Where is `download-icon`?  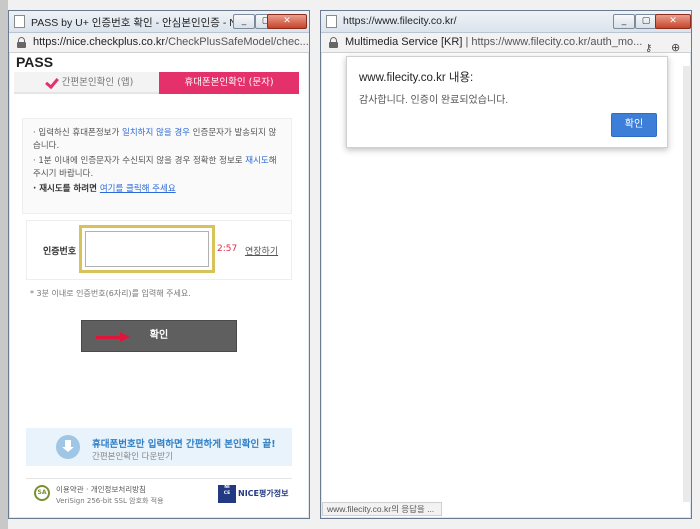
download-icon is located at coordinates (68, 447).